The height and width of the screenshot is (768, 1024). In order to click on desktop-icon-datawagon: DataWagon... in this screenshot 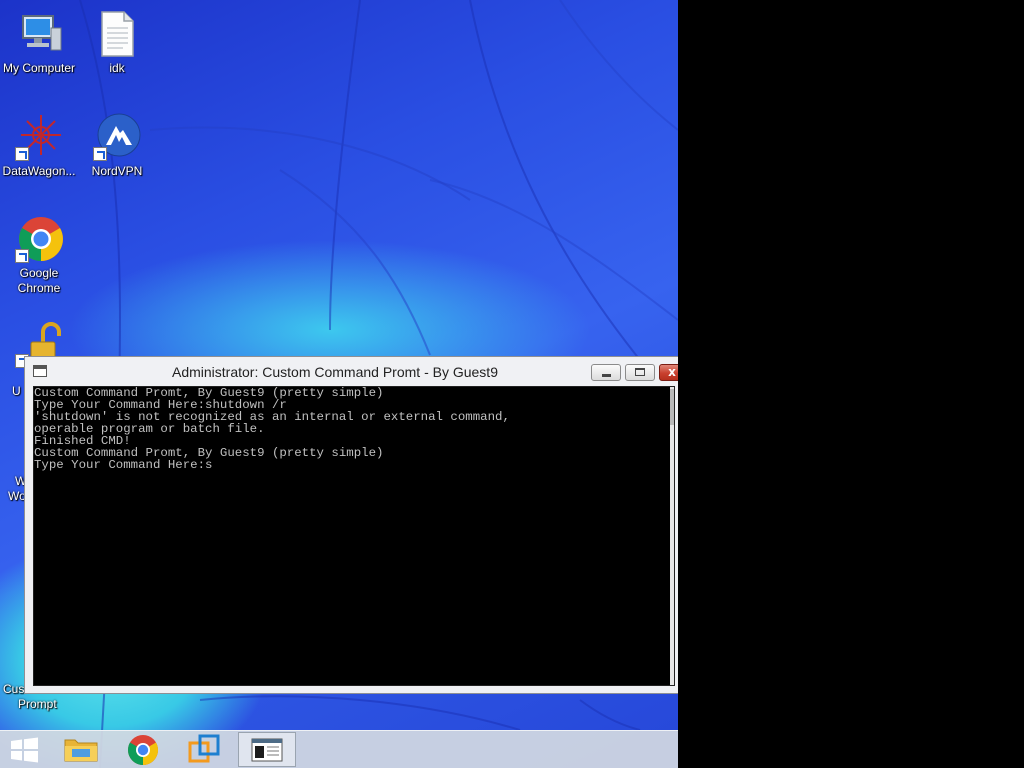, I will do `click(39, 146)`.